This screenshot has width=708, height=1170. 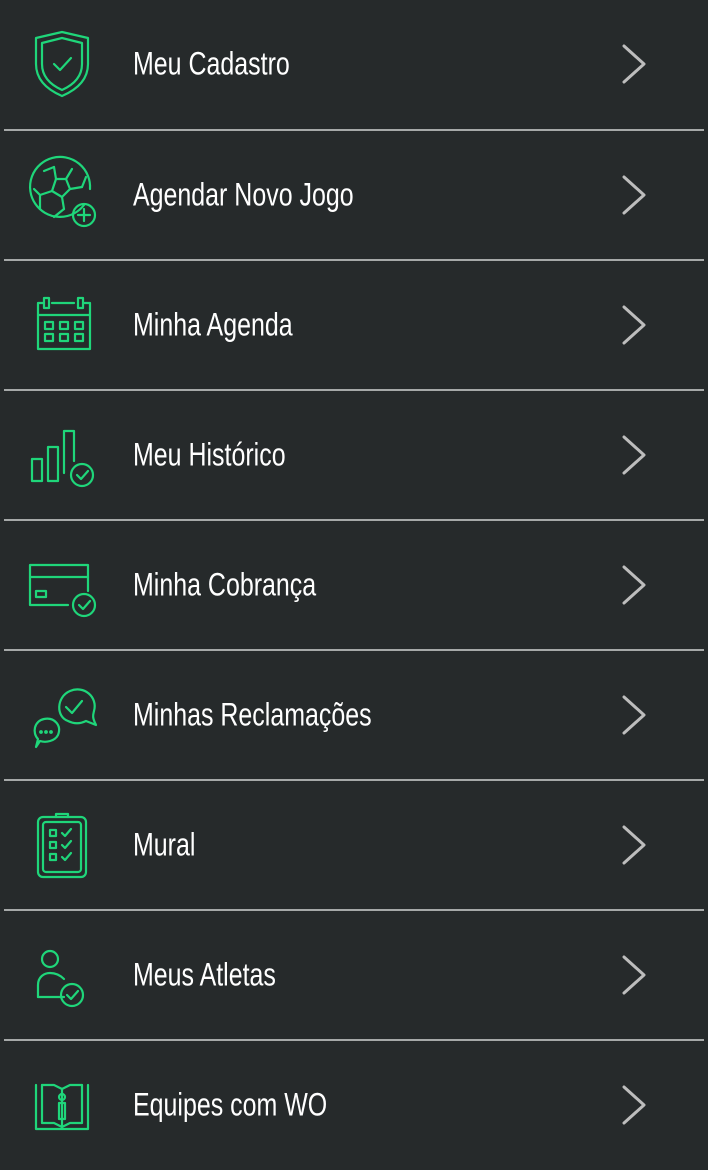 I want to click on menu-item-minha-agenda: Minha Agenda, so click(x=354, y=325).